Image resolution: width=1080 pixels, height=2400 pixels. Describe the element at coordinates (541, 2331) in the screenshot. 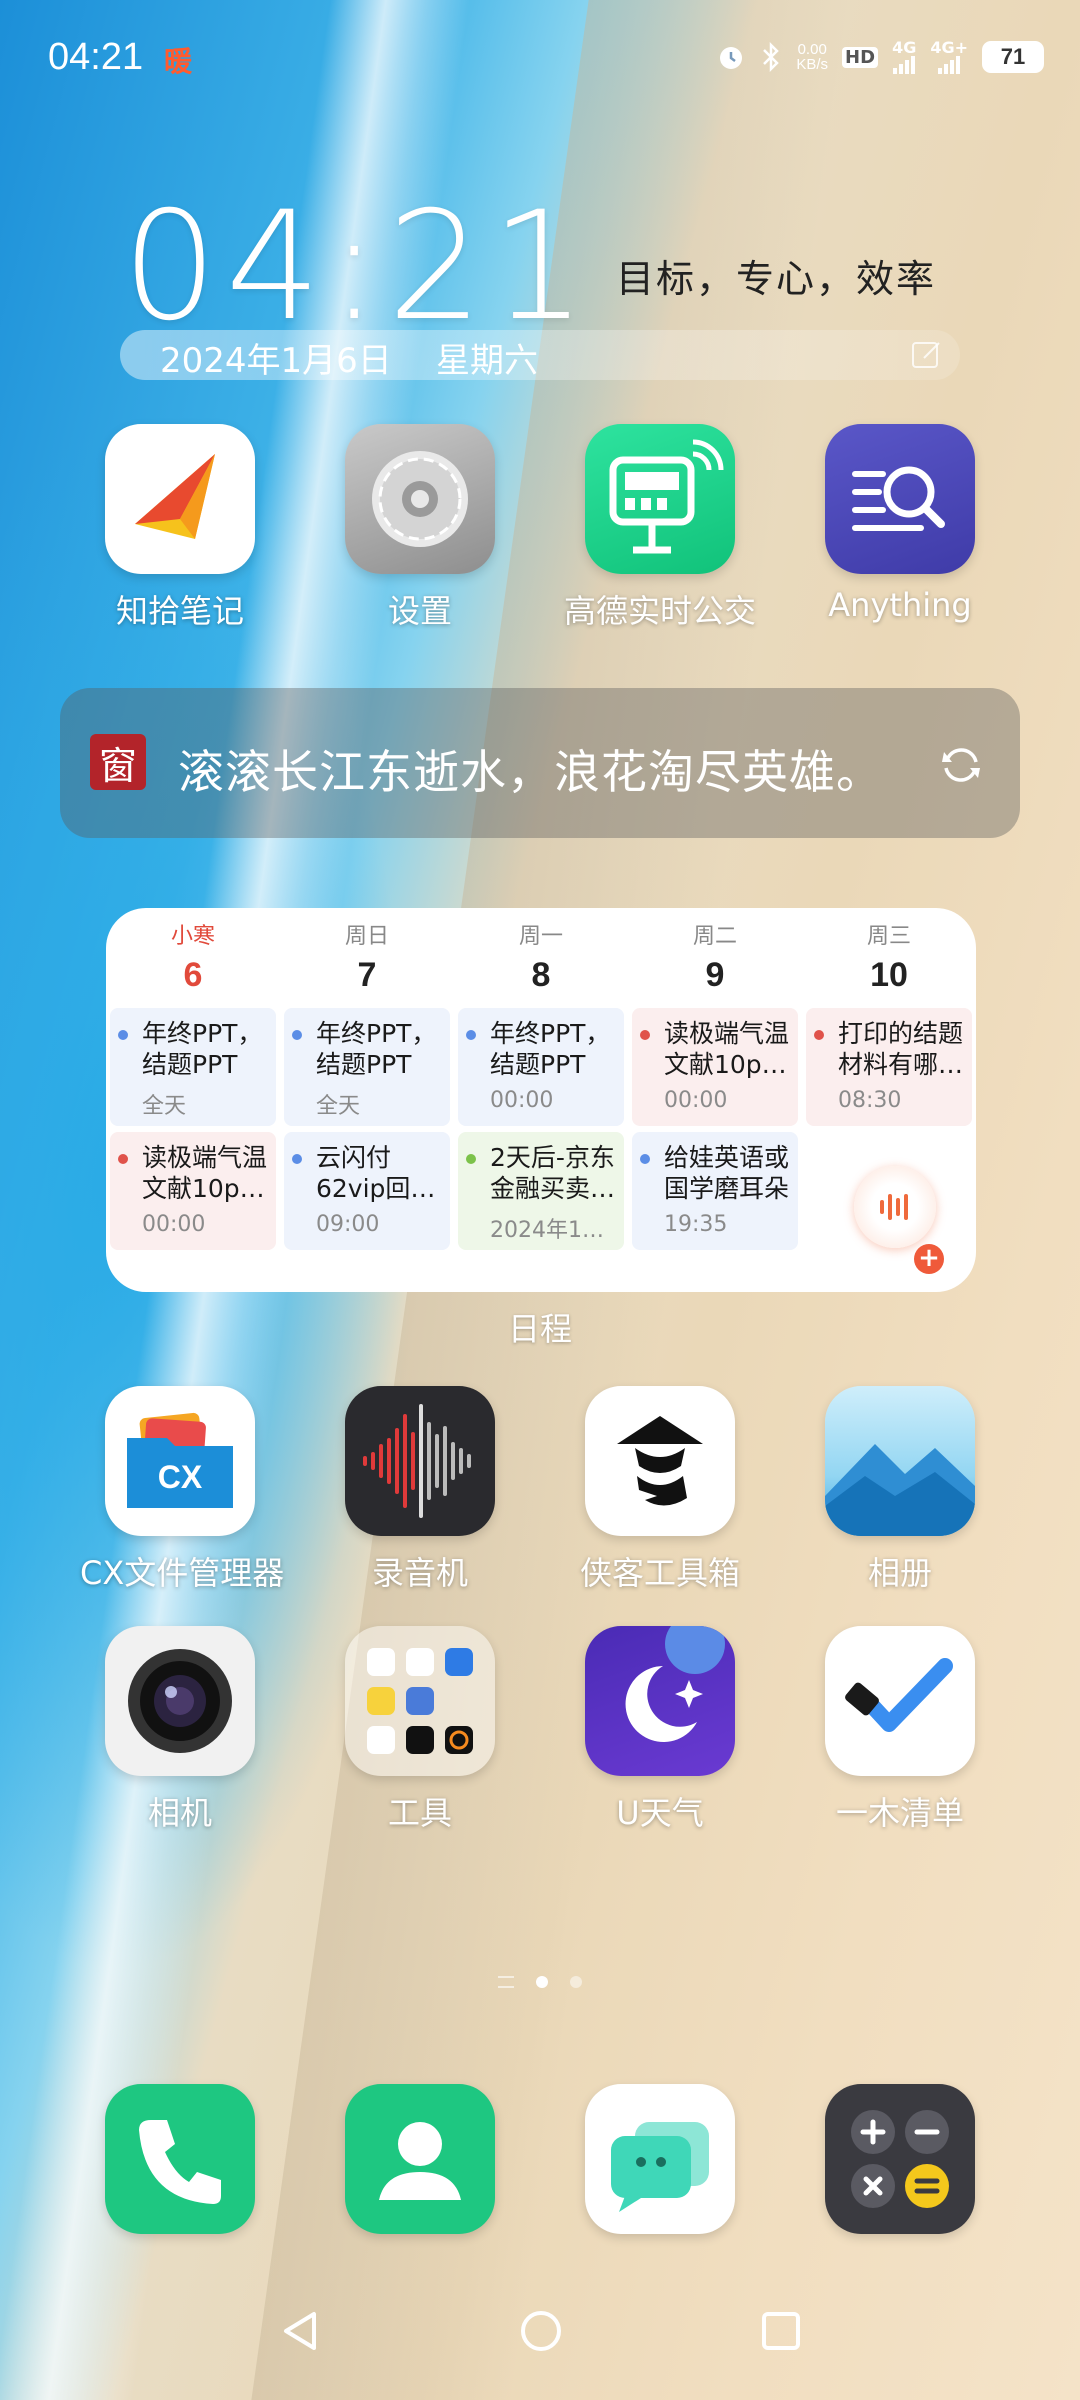

I see `home-button` at that location.